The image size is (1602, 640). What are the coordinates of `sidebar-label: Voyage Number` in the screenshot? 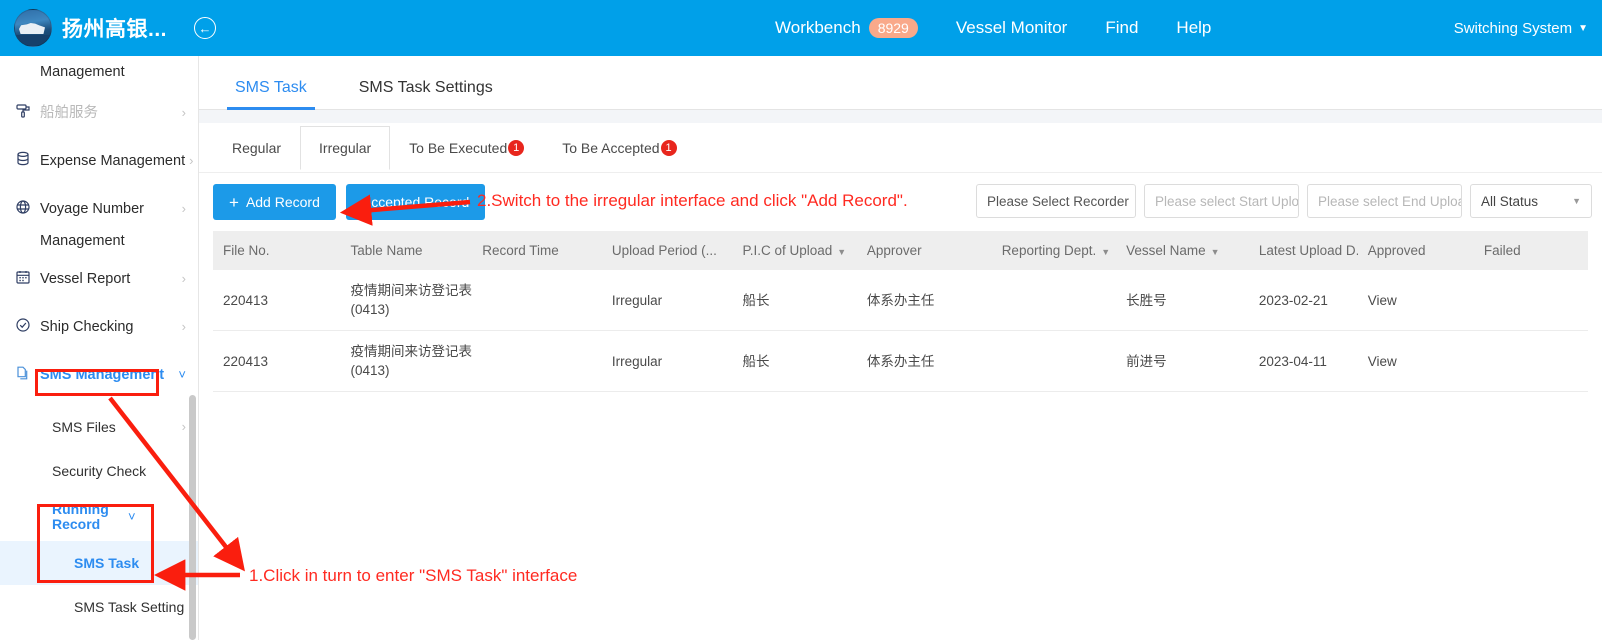 It's located at (92, 209).